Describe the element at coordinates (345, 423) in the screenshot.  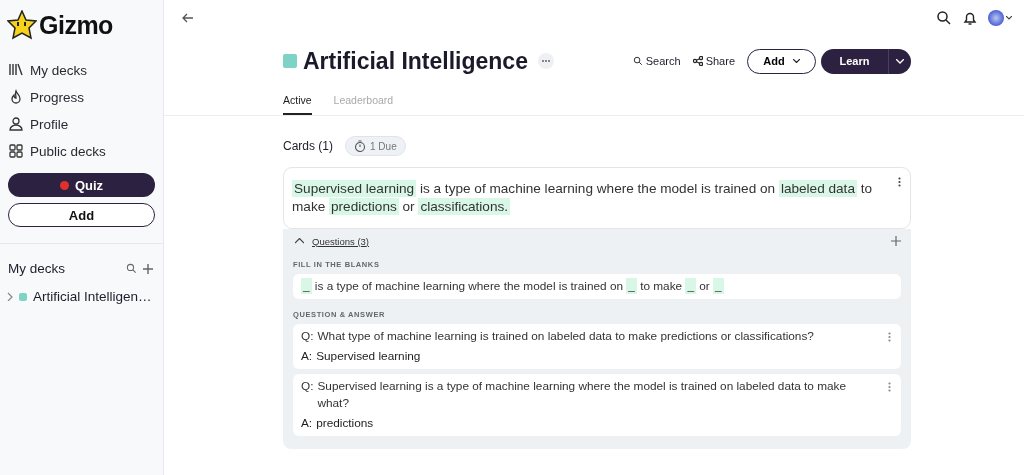
I see `answer-text: predictions` at that location.